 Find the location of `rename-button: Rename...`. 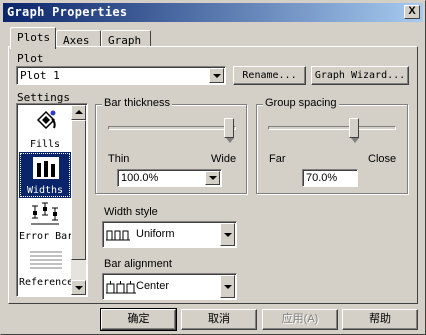

rename-button: Rename... is located at coordinates (269, 75).